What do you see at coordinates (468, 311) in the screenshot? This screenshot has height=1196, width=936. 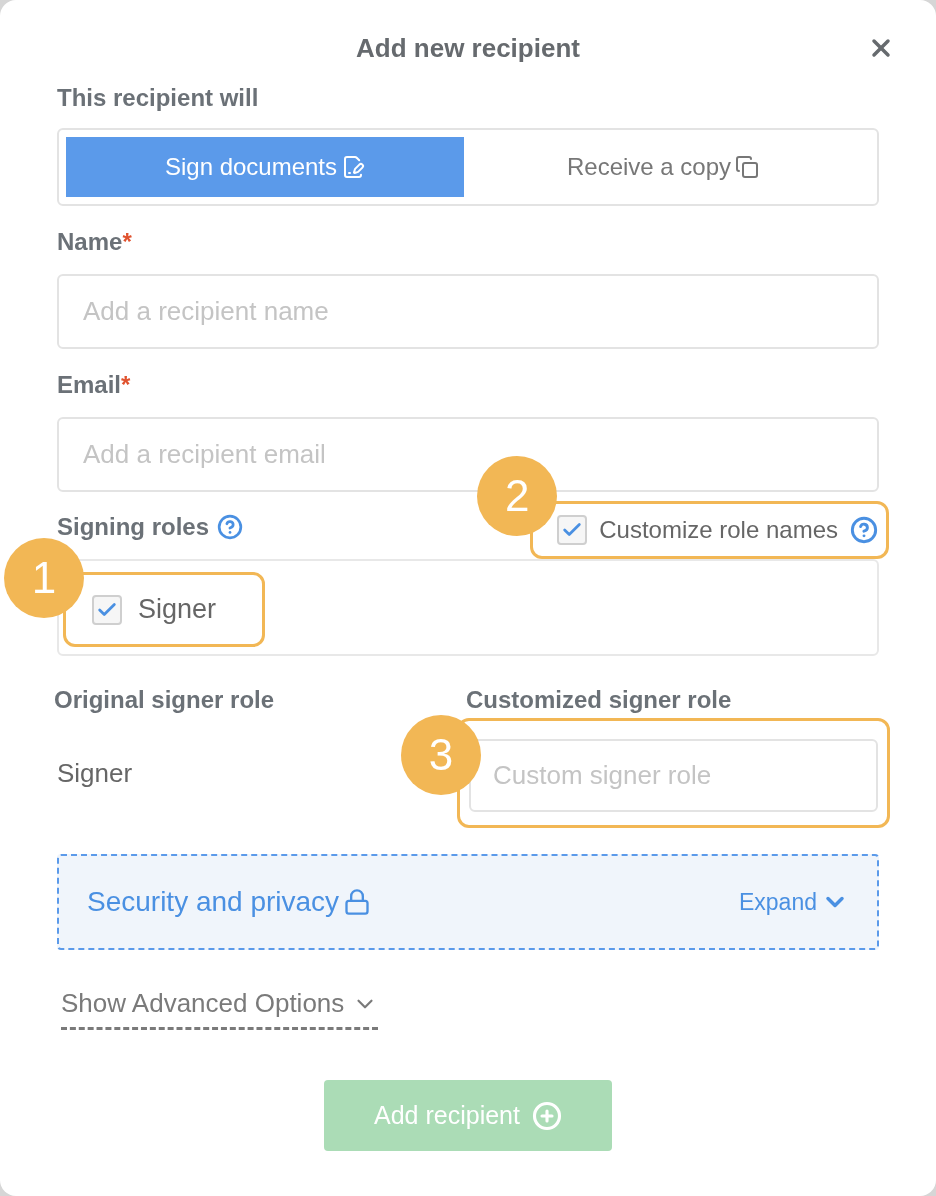 I see `text-field: Add a recipient name` at bounding box center [468, 311].